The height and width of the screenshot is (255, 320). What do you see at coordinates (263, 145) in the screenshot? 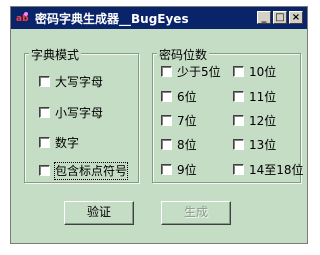
I see `checkbox-label: 13位` at bounding box center [263, 145].